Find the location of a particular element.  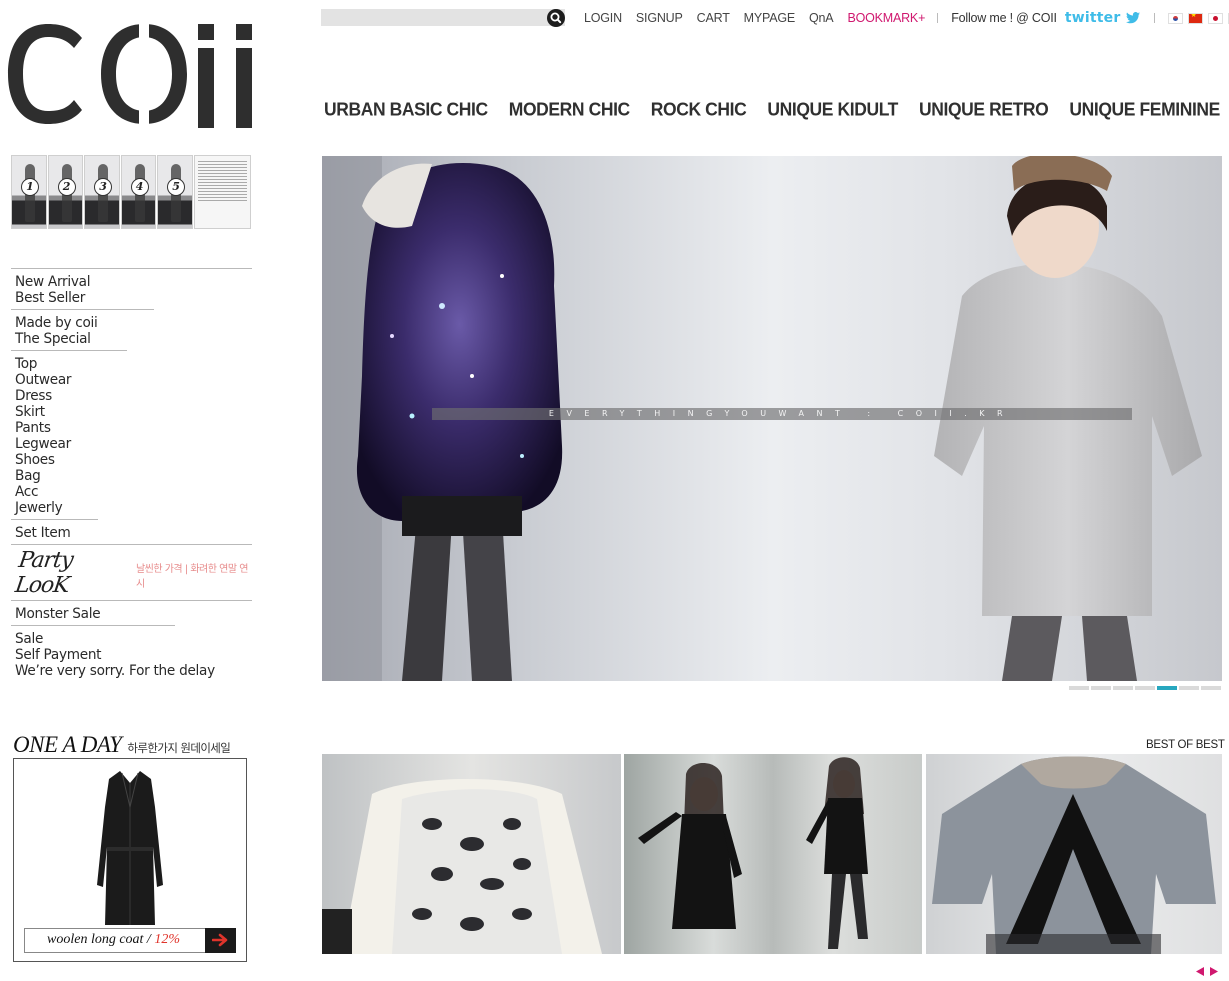

nav-rock-chic: ROCK CHIC is located at coordinates (699, 109).